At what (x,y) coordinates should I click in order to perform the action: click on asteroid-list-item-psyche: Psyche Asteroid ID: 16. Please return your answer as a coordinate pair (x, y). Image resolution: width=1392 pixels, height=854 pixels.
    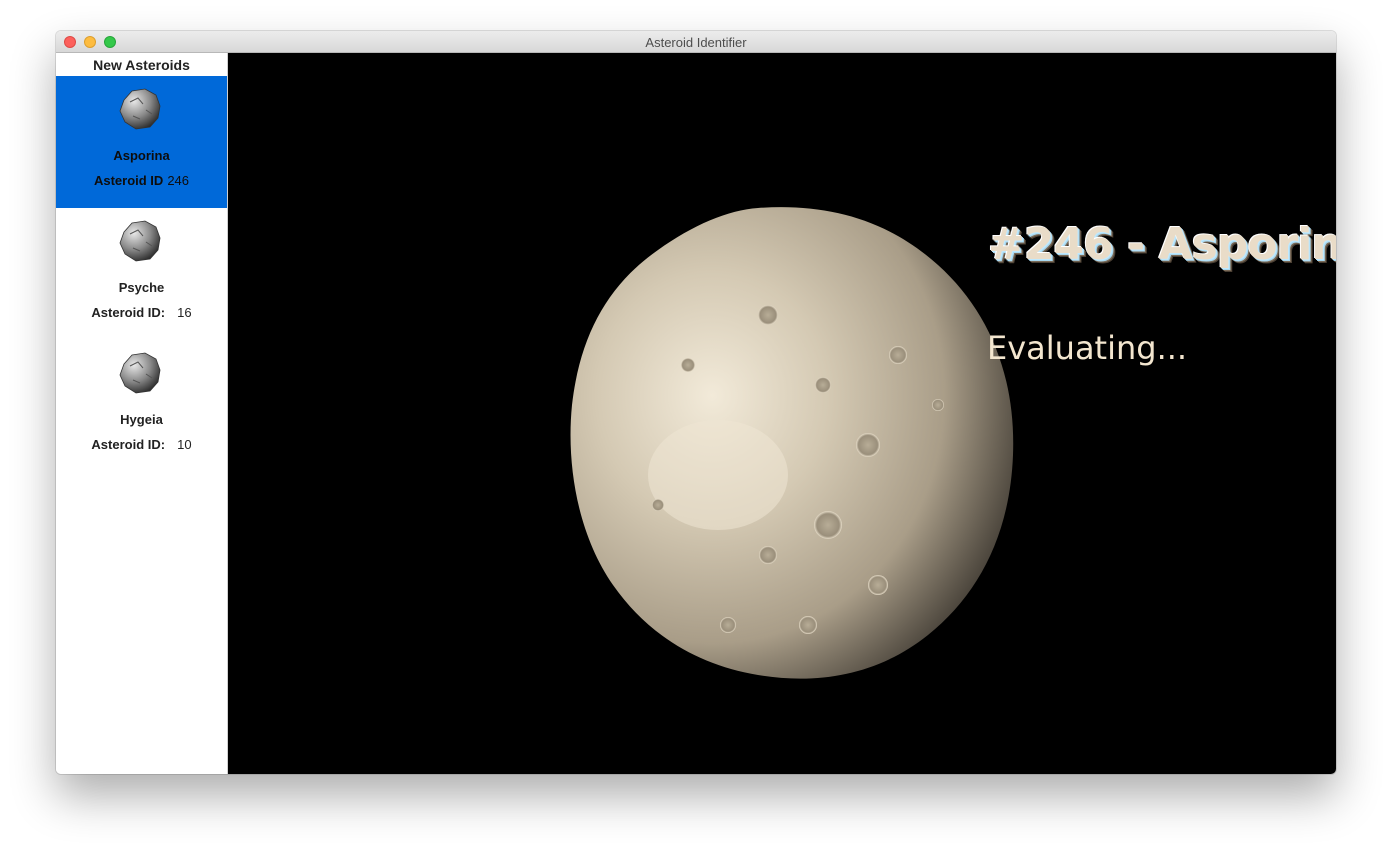
    Looking at the image, I should click on (141, 274).